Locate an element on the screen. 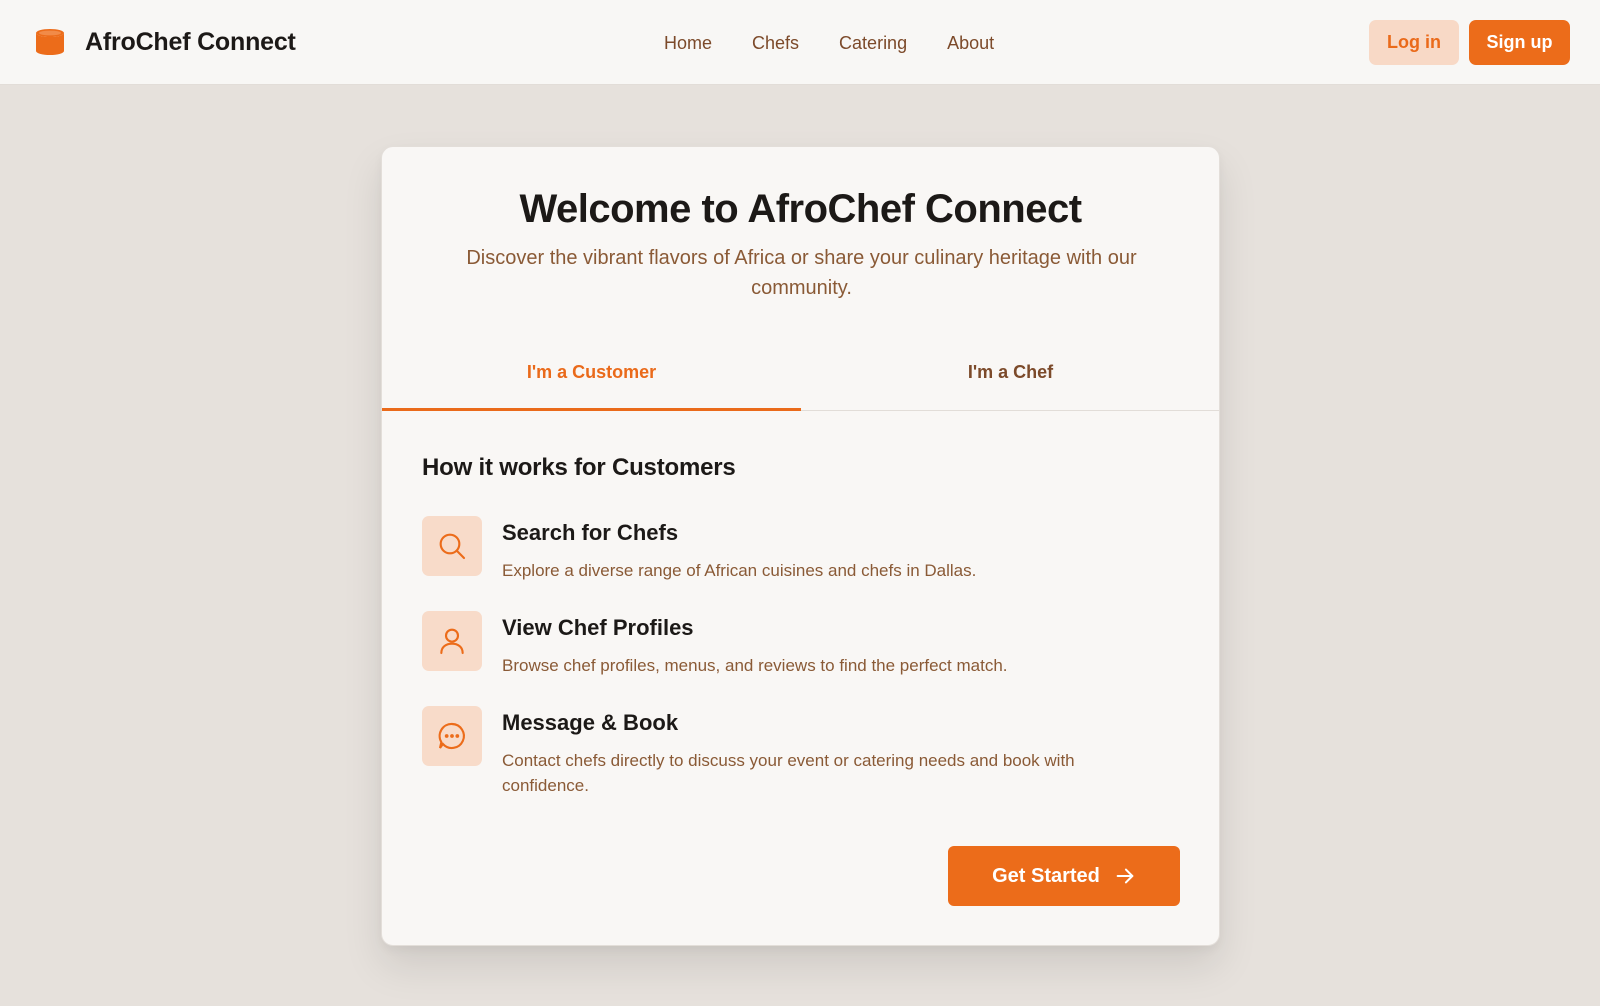 This screenshot has width=1600, height=1006. chef-hat-logo-icon is located at coordinates (50, 42).